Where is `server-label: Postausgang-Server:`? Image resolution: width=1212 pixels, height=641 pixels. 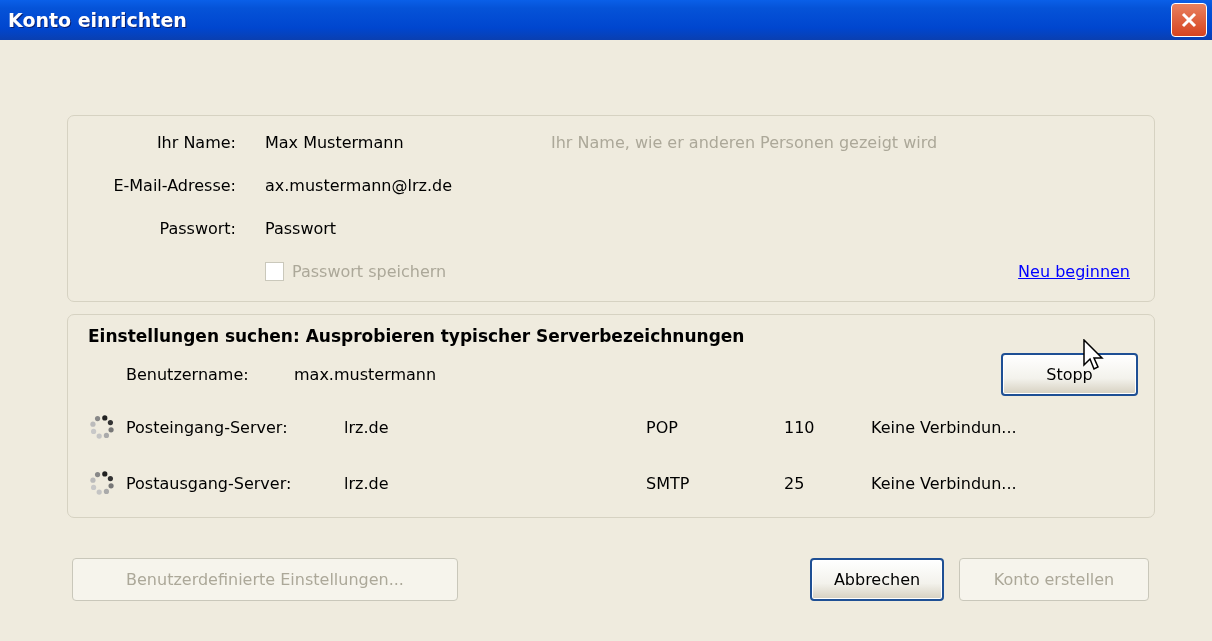
server-label: Postausgang-Server: is located at coordinates (209, 483).